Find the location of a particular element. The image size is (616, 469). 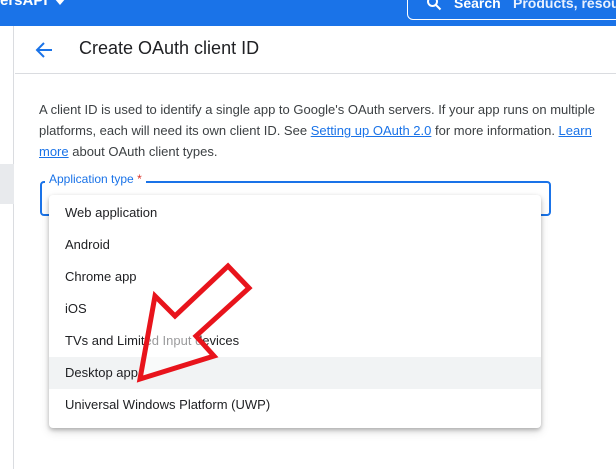

option-uwp: Universal Windows Platform (UWP) is located at coordinates (295, 405).